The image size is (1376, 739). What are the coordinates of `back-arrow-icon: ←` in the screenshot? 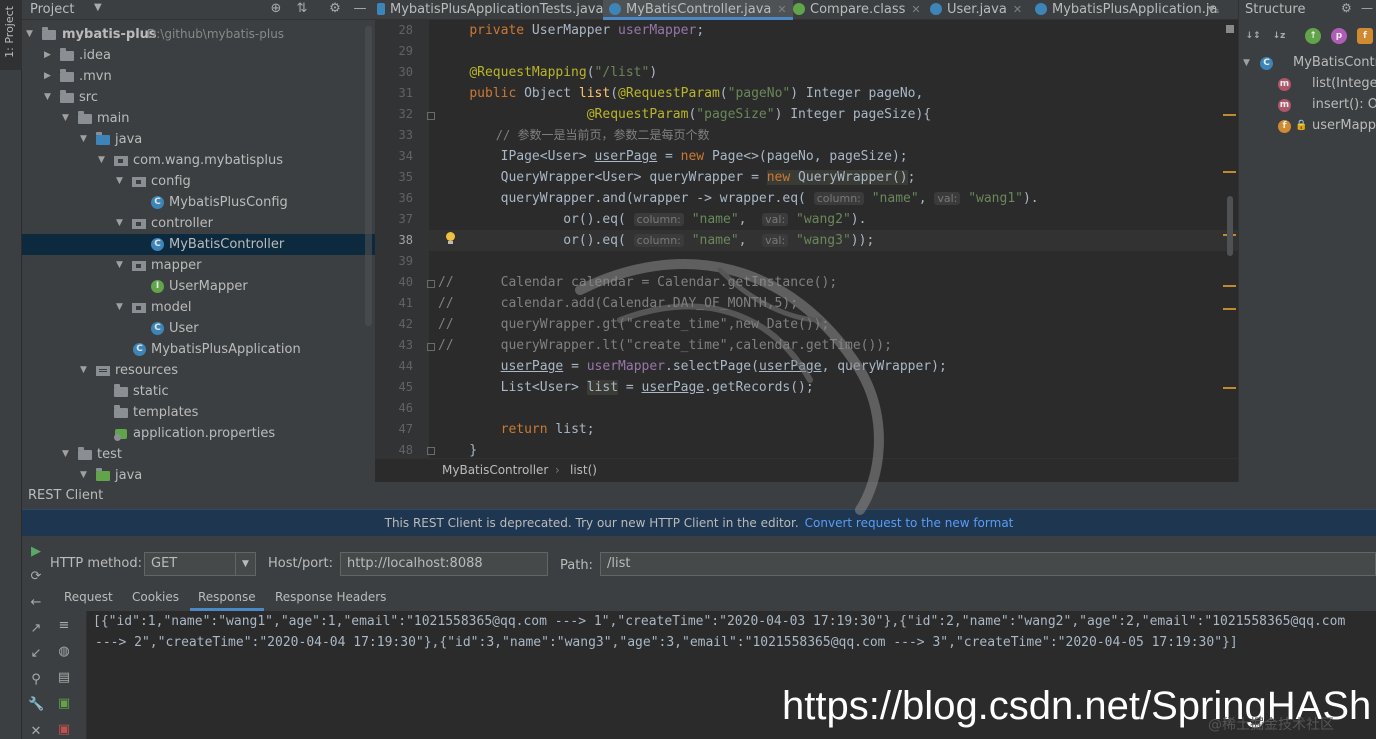 It's located at (36, 603).